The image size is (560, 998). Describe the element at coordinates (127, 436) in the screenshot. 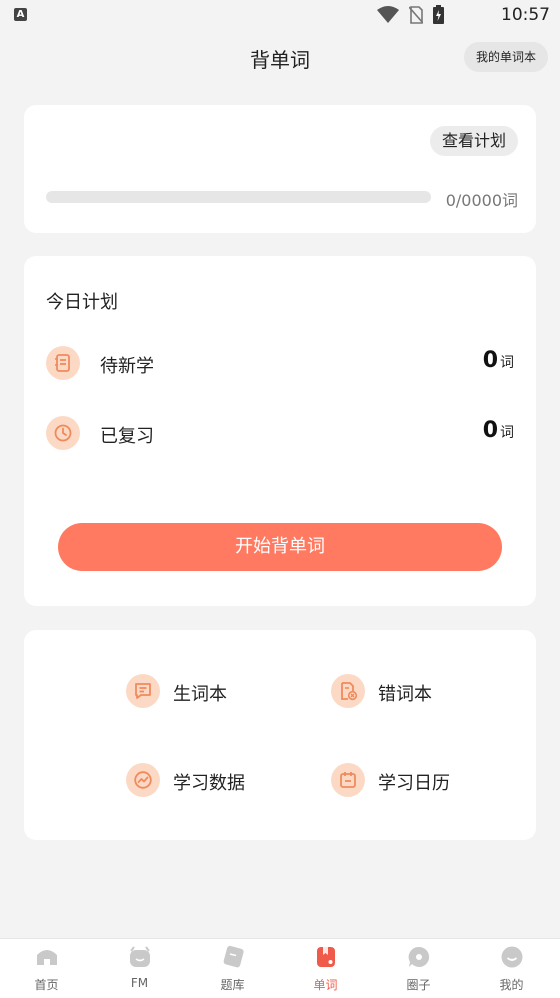

I see `stat-label: 已复习` at that location.